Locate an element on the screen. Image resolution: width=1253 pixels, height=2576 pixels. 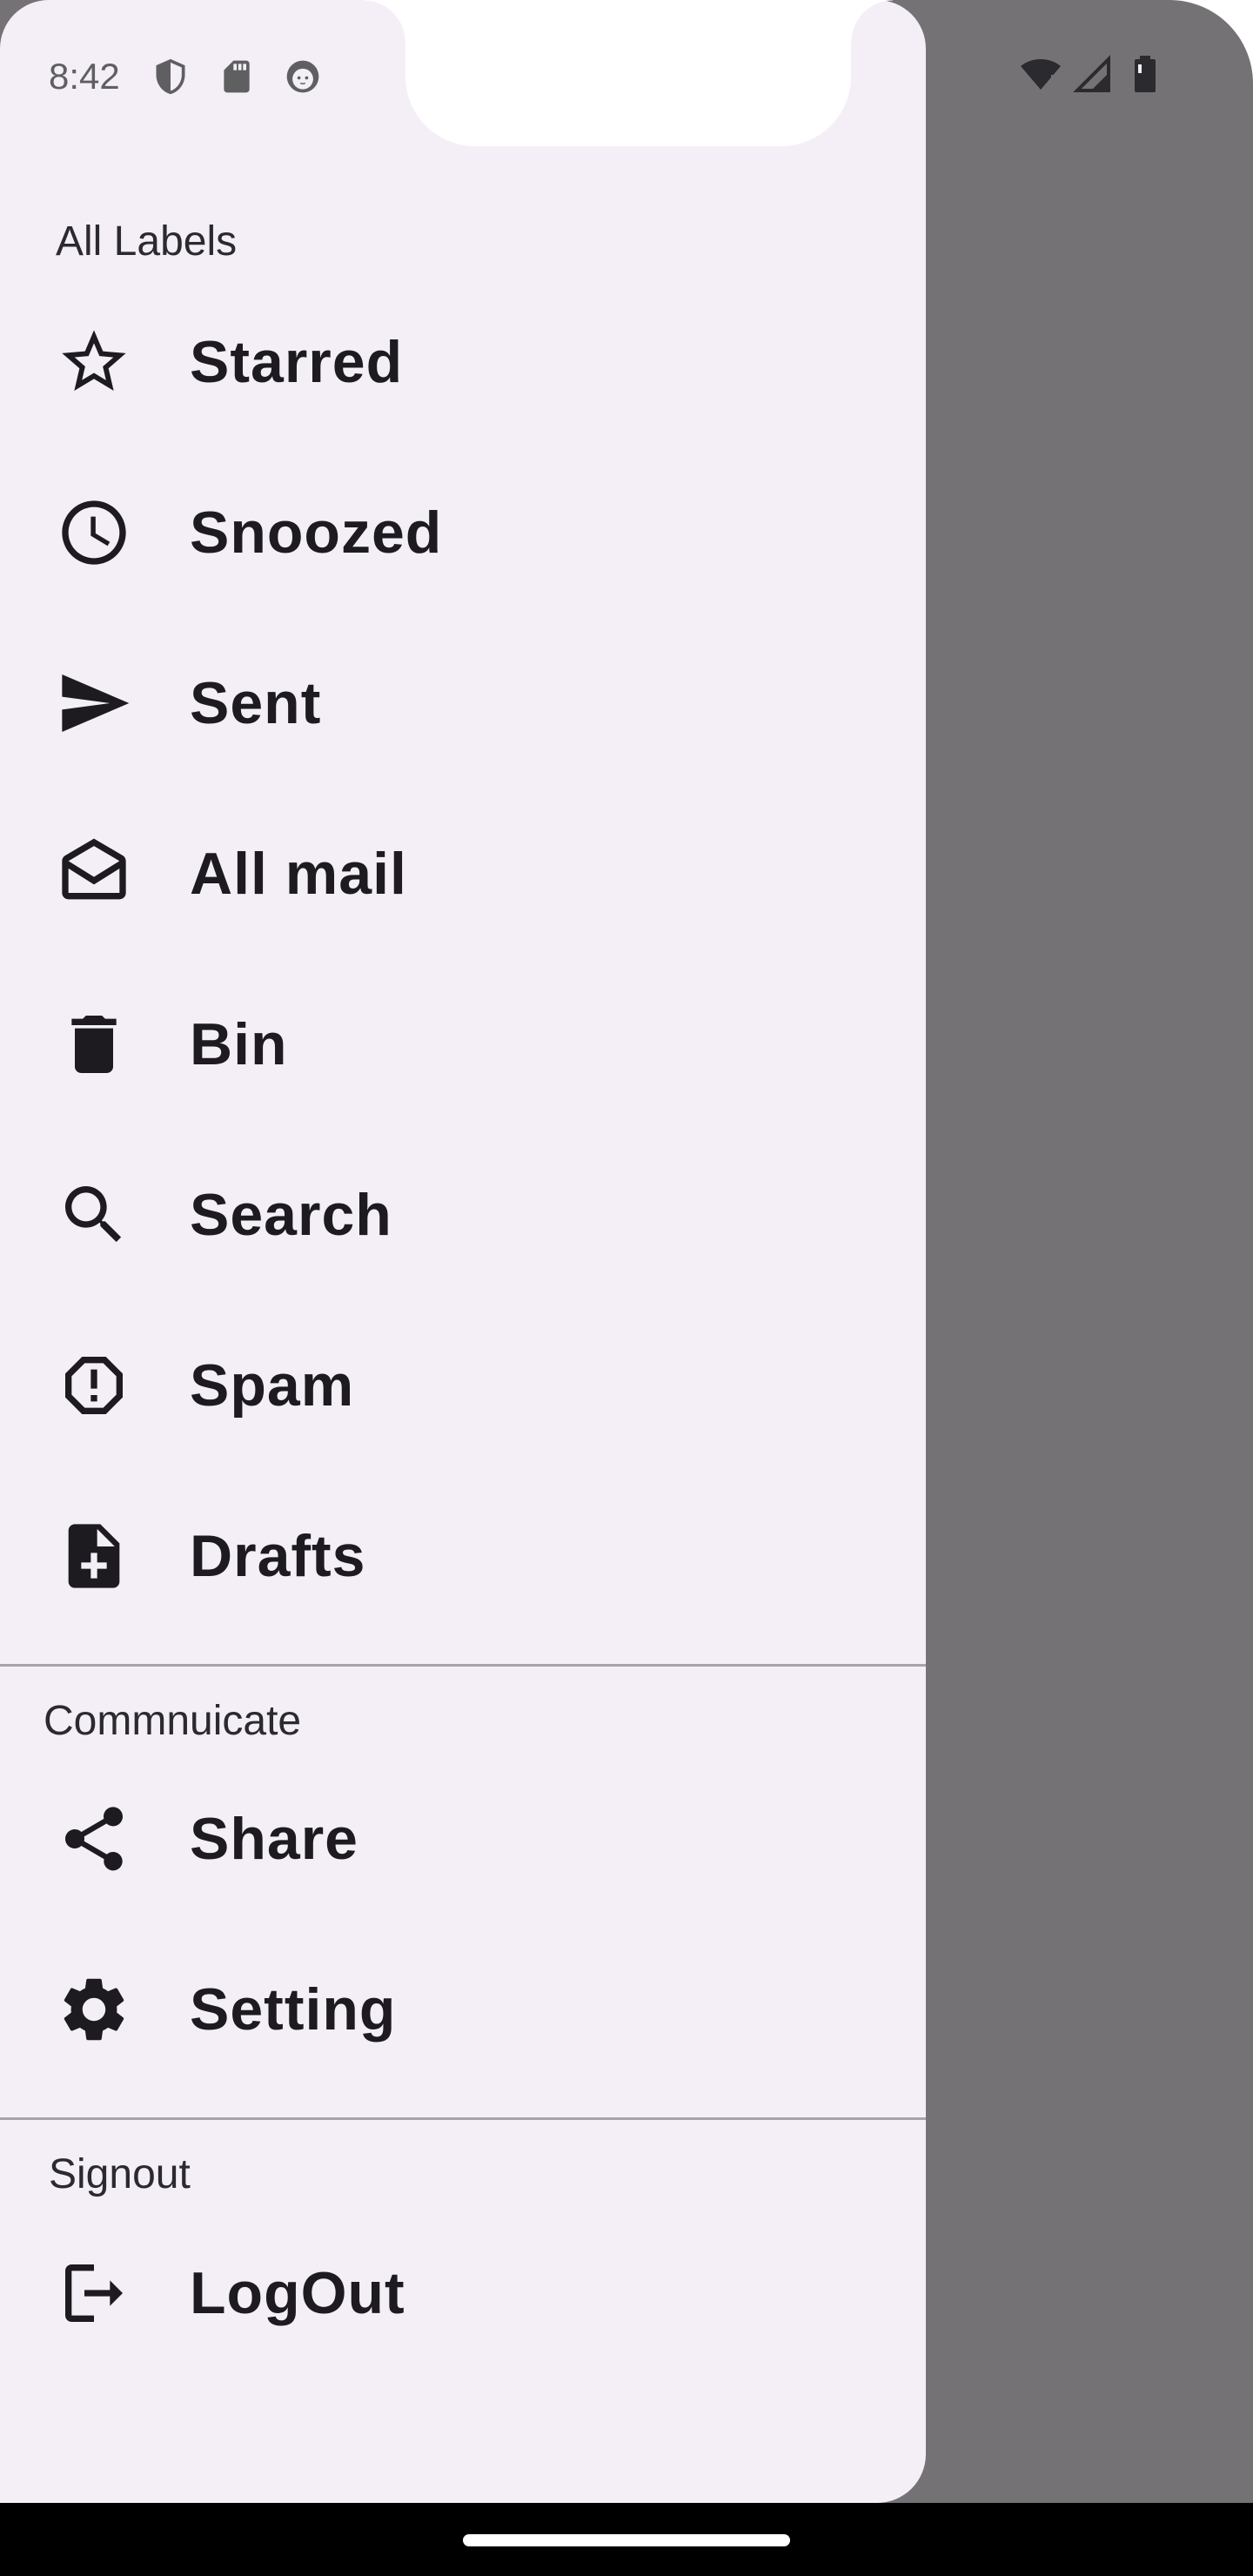
search-icon is located at coordinates (94, 1215).